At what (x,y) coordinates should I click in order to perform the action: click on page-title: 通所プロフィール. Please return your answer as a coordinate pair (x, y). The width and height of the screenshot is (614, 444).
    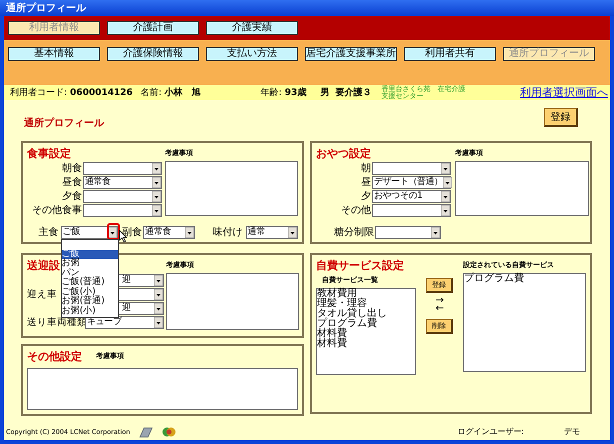
    Looking at the image, I should click on (63, 123).